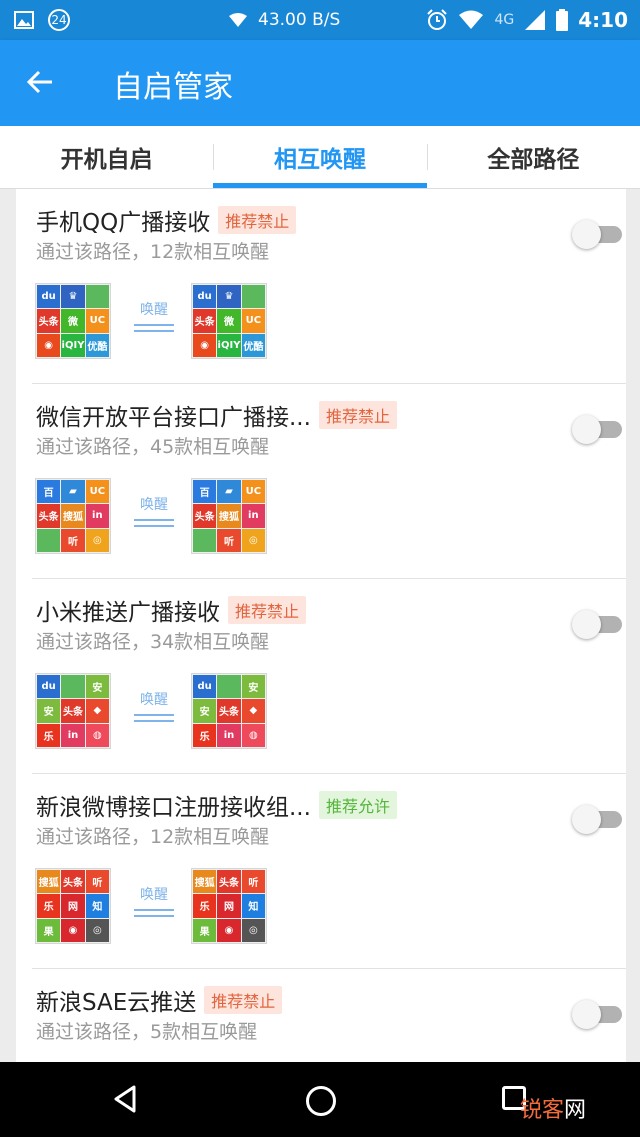 The width and height of the screenshot is (640, 1137). Describe the element at coordinates (603, 20) in the screenshot. I see `clock: 4:10` at that location.